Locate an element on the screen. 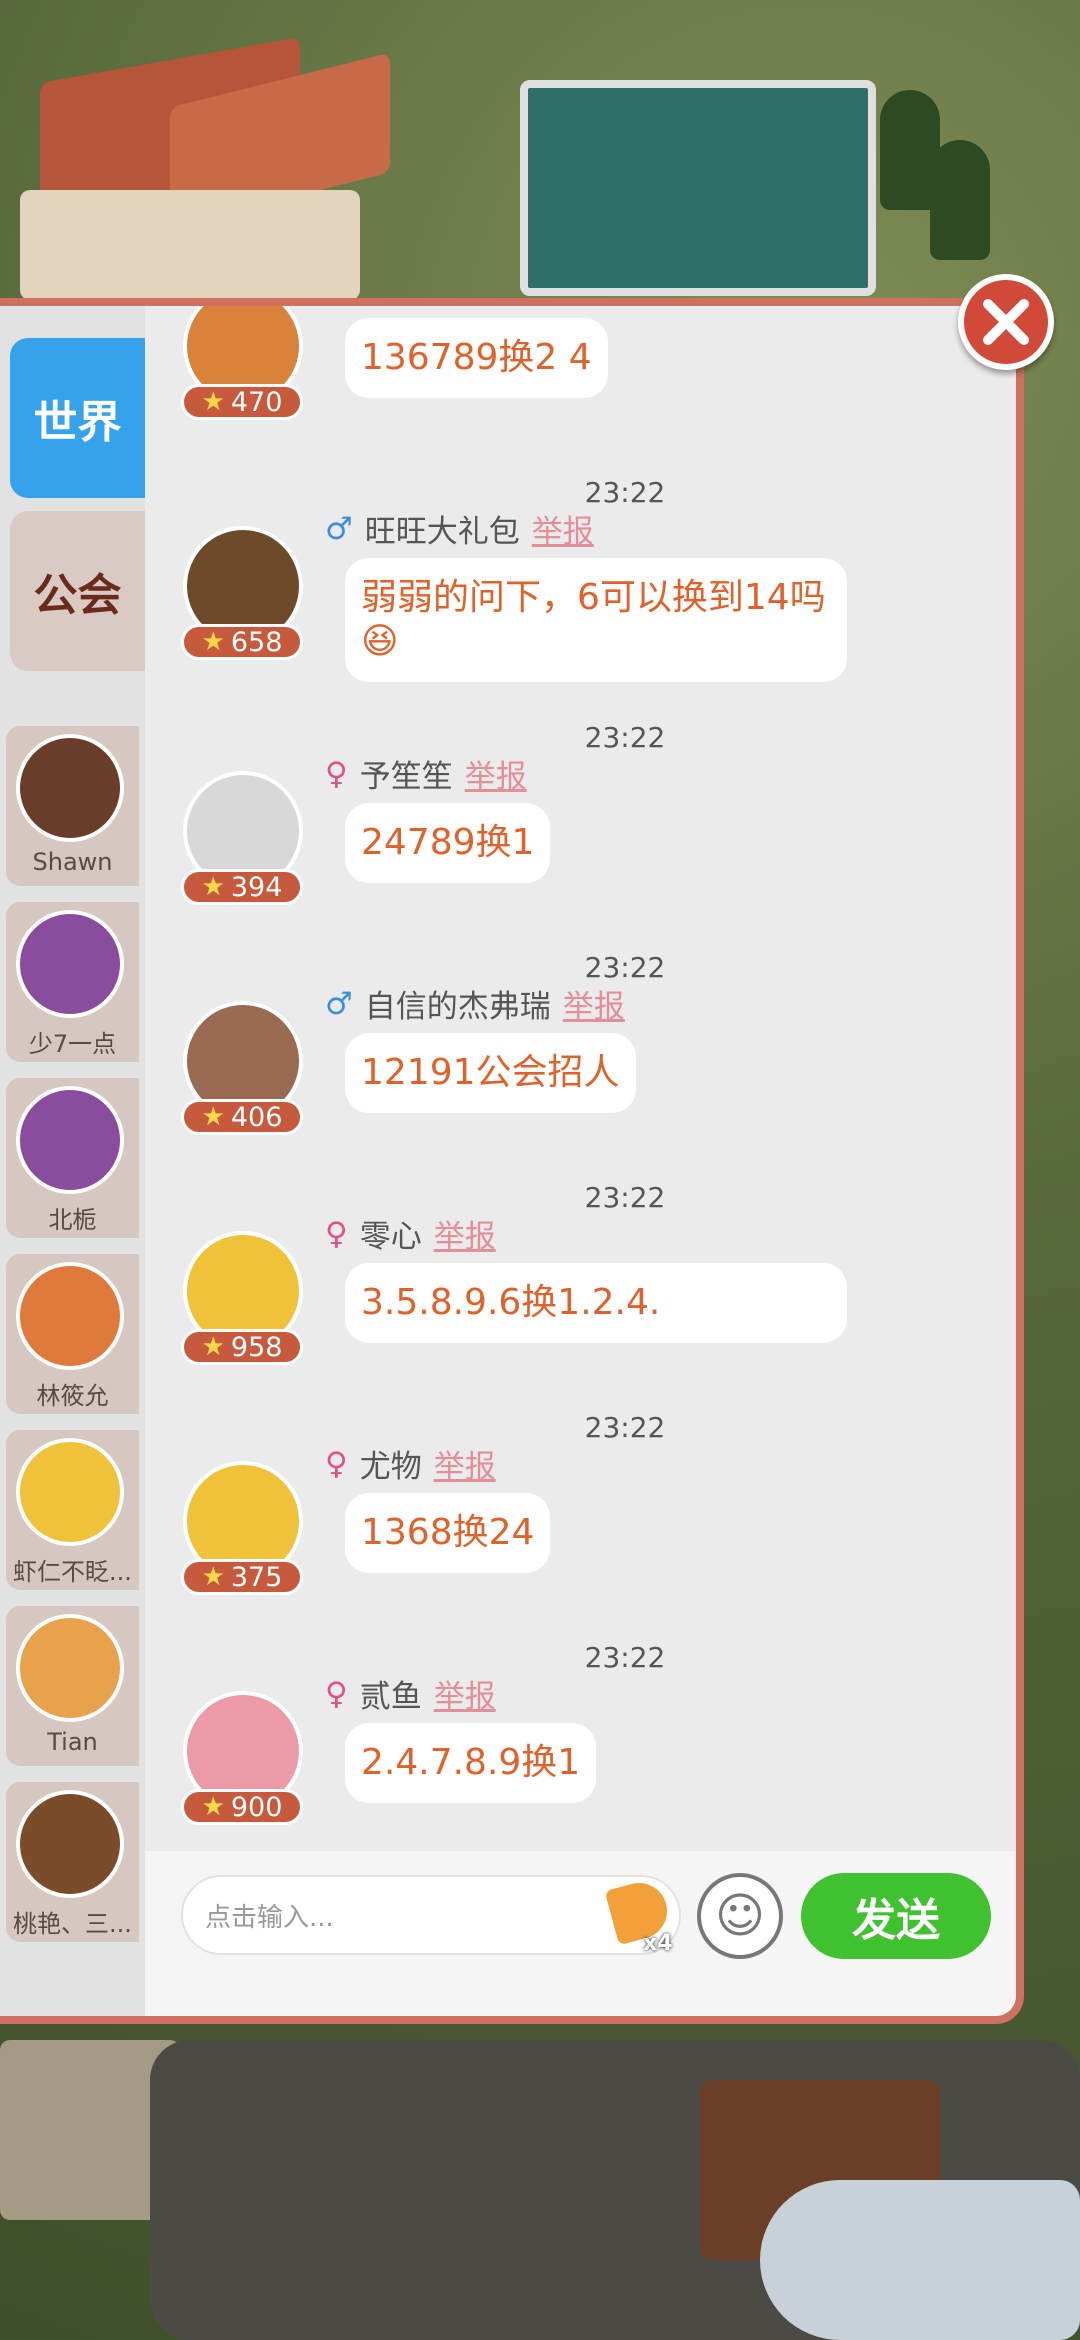 This screenshot has height=2340, width=1080. friend-item: Shawn is located at coordinates (72, 806).